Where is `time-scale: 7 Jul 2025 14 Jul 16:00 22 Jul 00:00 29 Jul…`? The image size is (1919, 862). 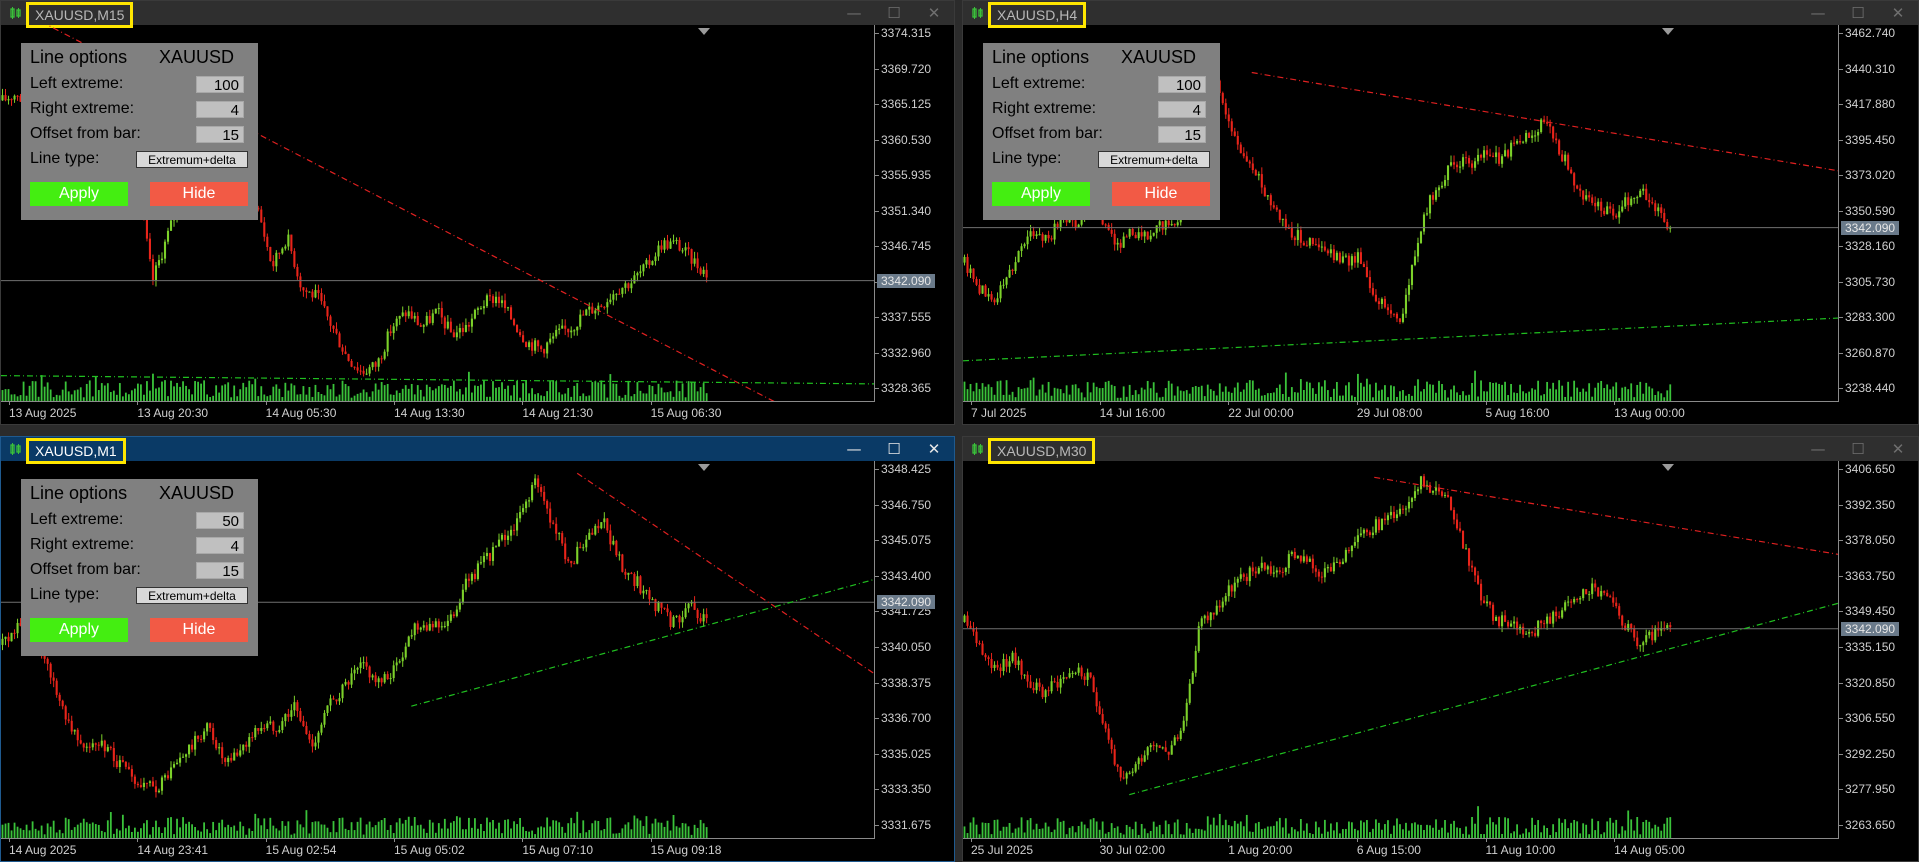 time-scale: 7 Jul 2025 14 Jul 16:00 22 Jul 00:00 29 Jul… is located at coordinates (1400, 412).